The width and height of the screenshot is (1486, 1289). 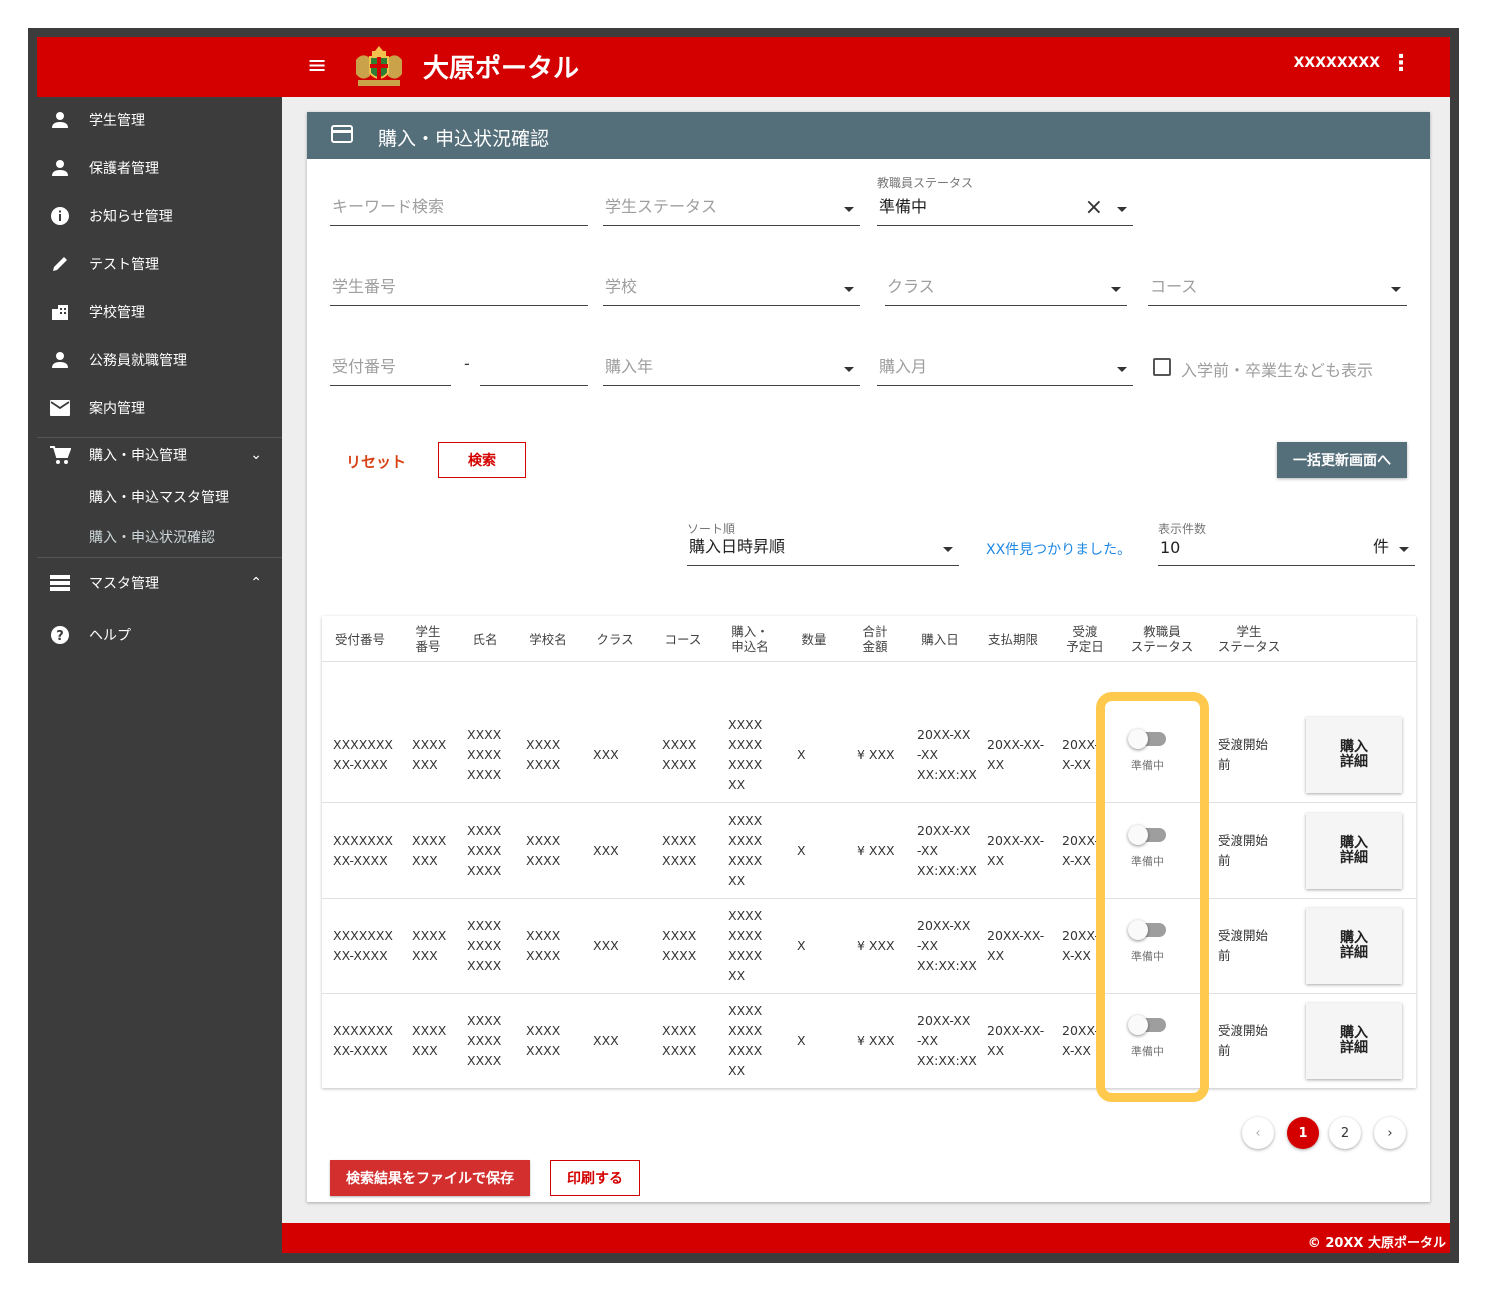 What do you see at coordinates (152, 537) in the screenshot?
I see `sidebar-subitem-purchase-status: 購入・申込状況確認` at bounding box center [152, 537].